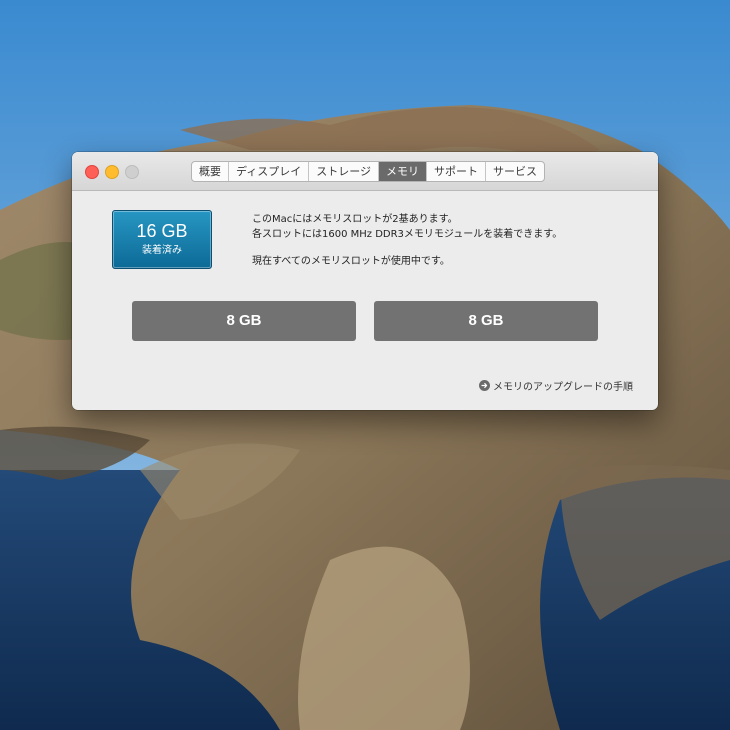  Describe the element at coordinates (210, 171) in the screenshot. I see `tab-overview: 概要` at that location.